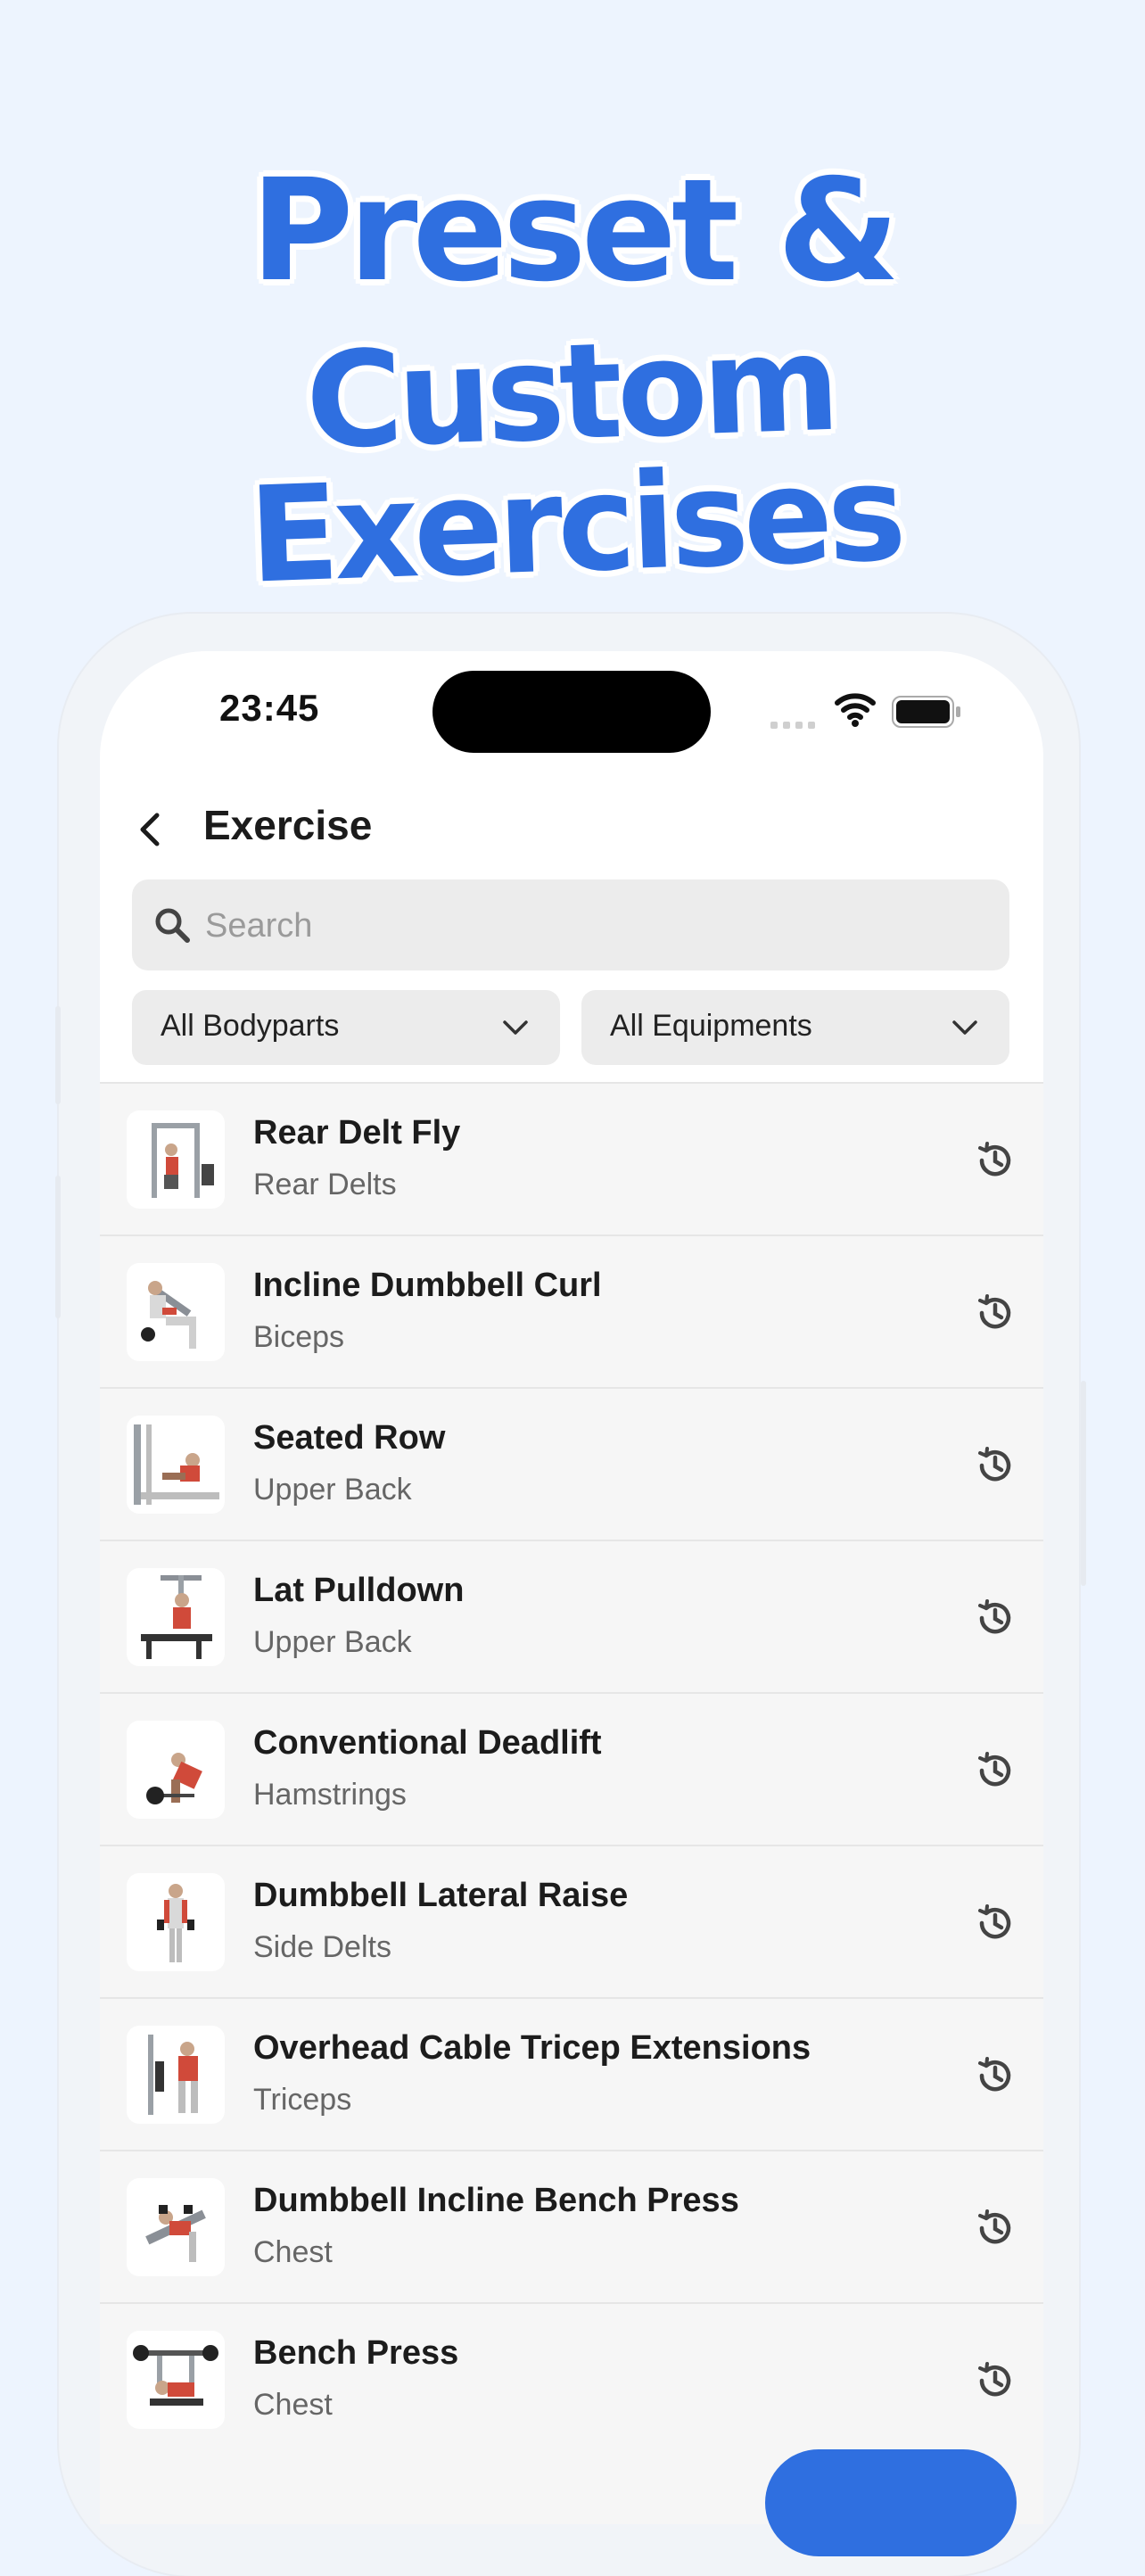  I want to click on exercise-row: Seated Row Upper Back, so click(571, 1464).